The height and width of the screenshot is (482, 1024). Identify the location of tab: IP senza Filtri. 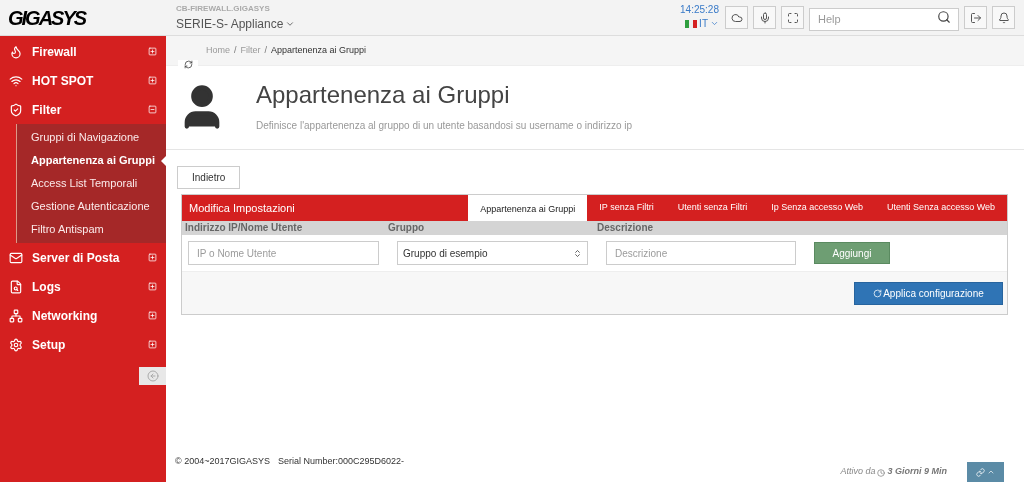
(626, 208).